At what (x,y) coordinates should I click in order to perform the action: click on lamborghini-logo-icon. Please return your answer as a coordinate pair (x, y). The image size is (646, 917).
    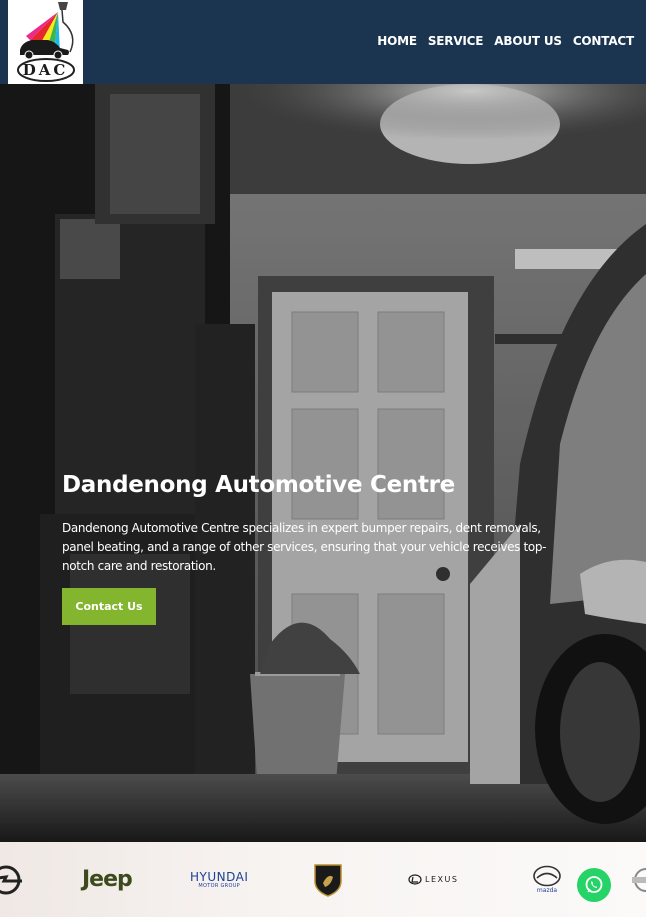
    Looking at the image, I should click on (328, 879).